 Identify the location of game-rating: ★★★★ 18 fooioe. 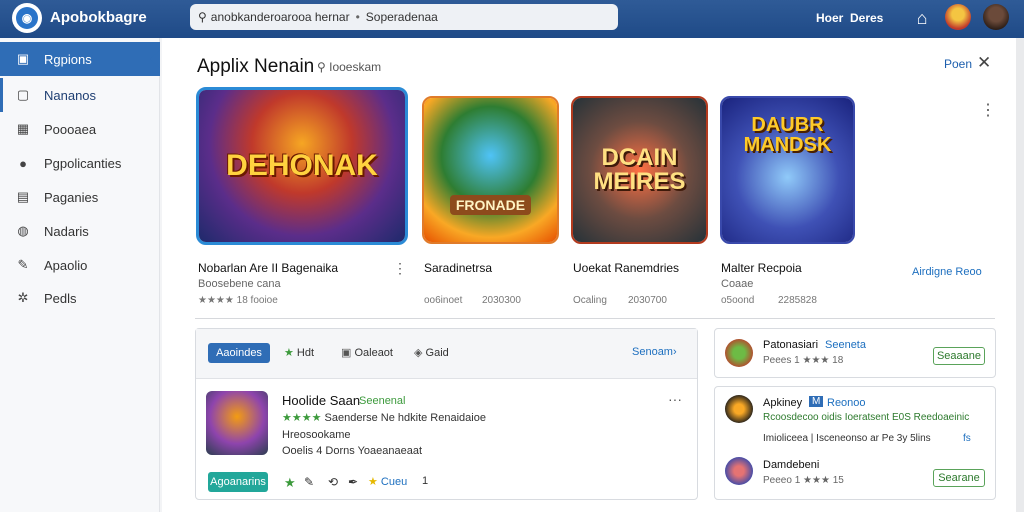
(238, 300).